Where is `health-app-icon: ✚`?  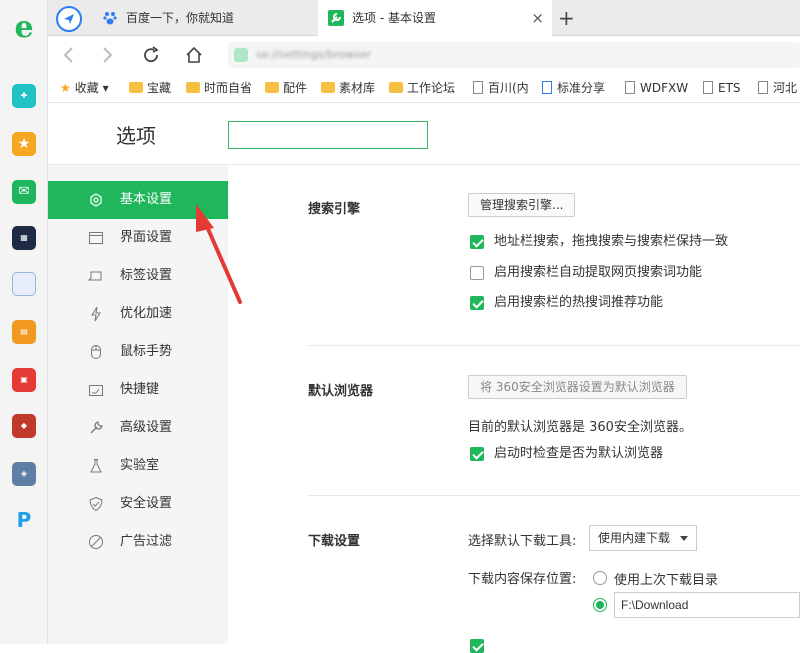 health-app-icon: ✚ is located at coordinates (24, 96).